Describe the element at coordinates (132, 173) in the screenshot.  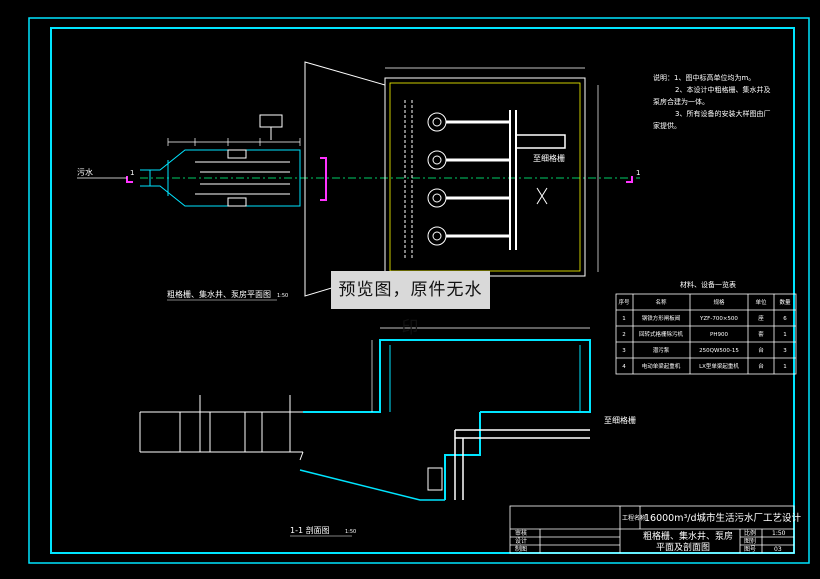
I see `section-mark-left: 1` at that location.